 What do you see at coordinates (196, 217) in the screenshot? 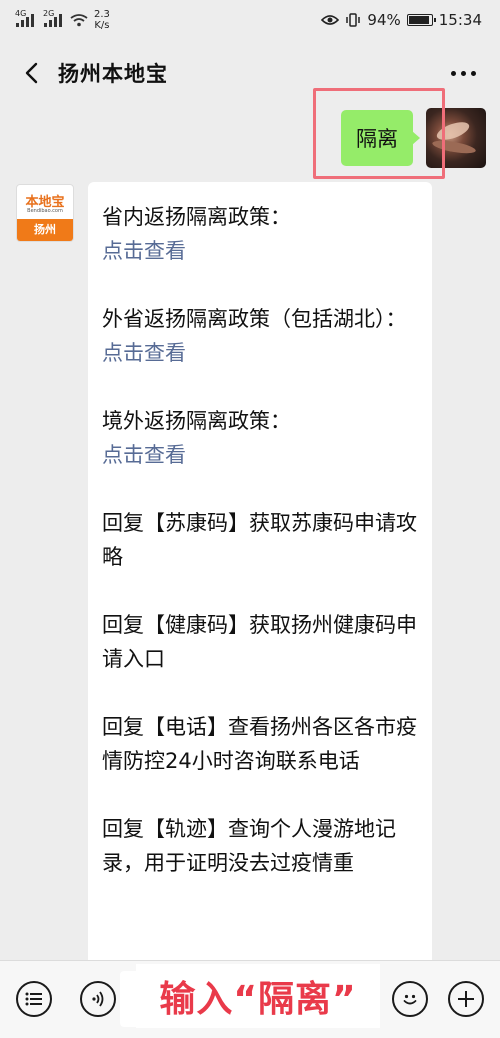
I see `policy-title-provincial: 省内返扬隔离政策：` at bounding box center [196, 217].